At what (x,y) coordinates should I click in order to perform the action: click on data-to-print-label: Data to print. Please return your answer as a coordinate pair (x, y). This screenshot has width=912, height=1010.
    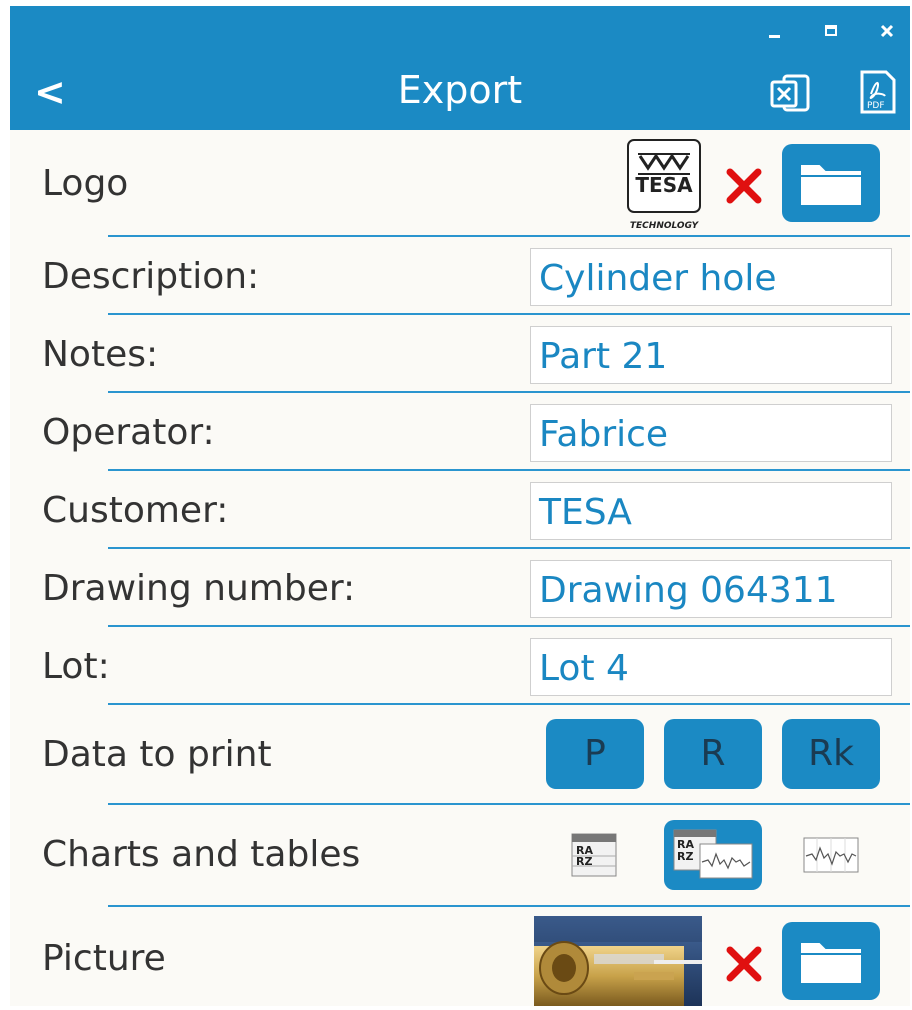
    Looking at the image, I should click on (157, 754).